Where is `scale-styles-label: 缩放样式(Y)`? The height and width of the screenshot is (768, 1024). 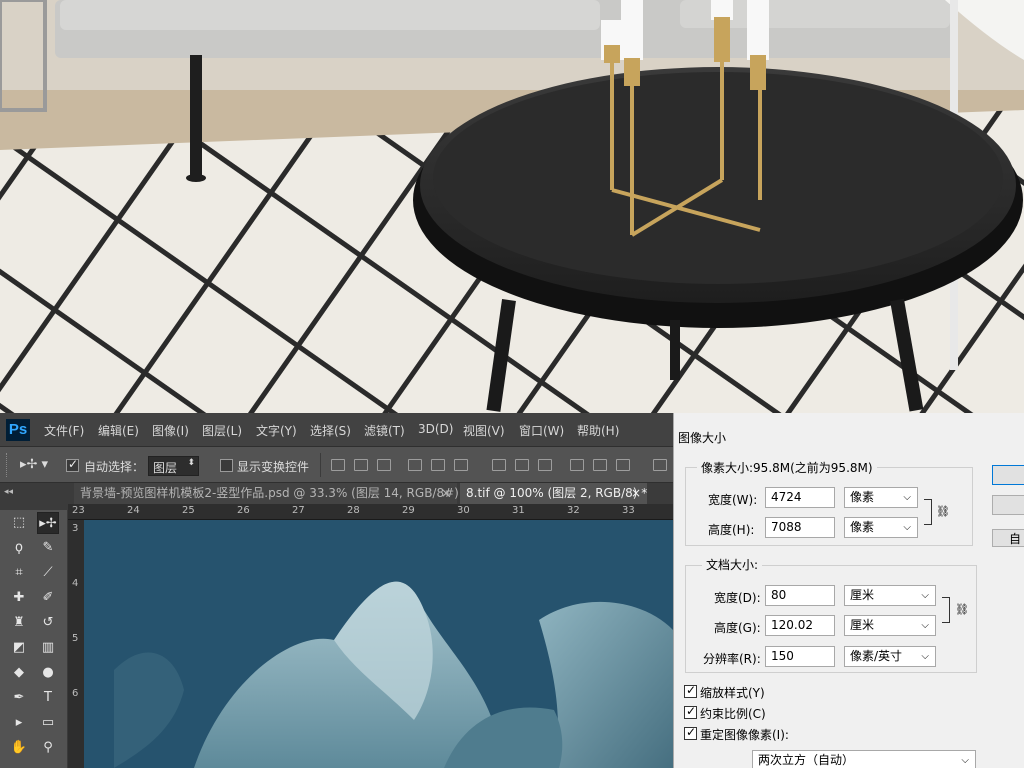 scale-styles-label: 缩放样式(Y) is located at coordinates (732, 693).